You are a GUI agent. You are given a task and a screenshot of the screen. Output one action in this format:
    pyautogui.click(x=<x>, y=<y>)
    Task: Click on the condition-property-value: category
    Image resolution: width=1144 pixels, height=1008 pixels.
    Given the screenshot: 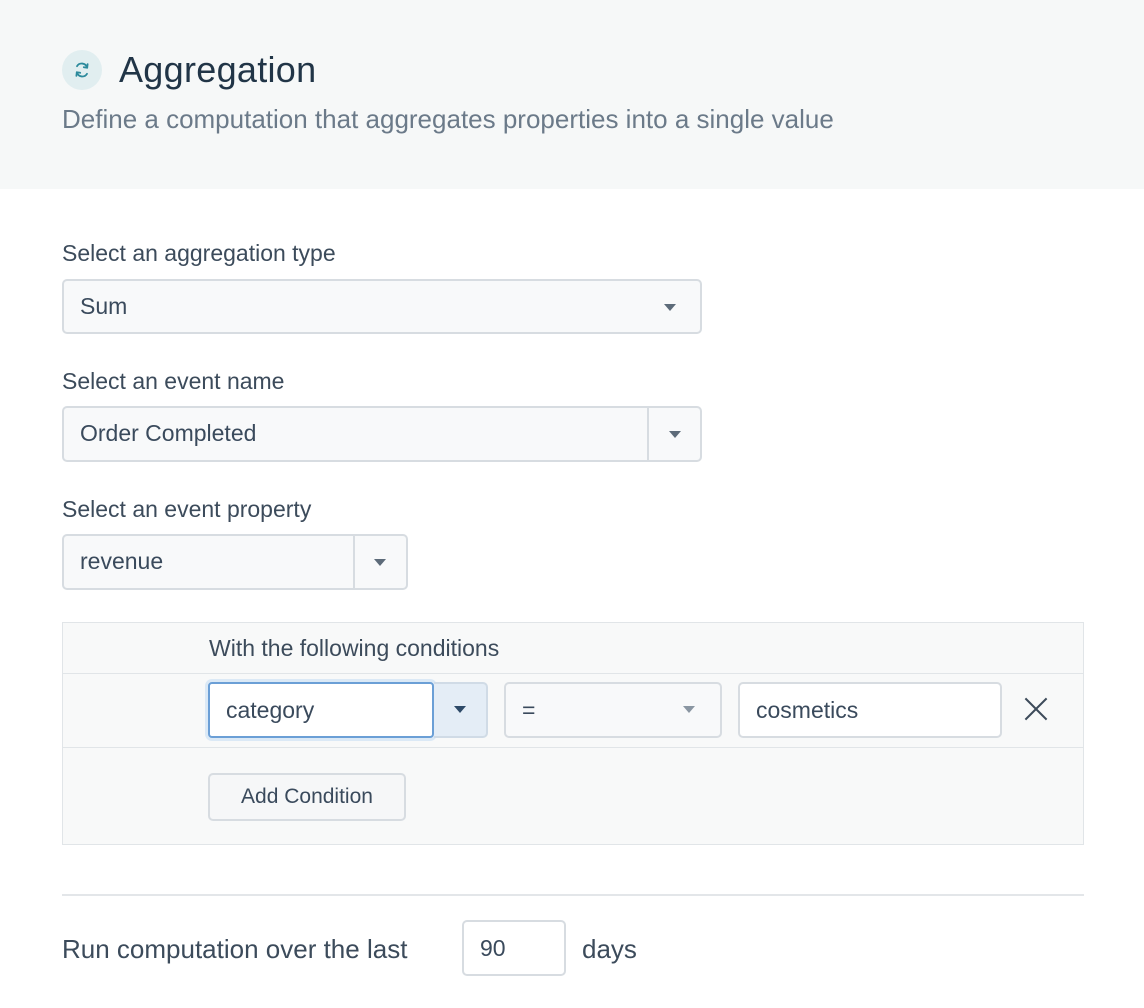 What is the action you would take?
    pyautogui.click(x=270, y=710)
    